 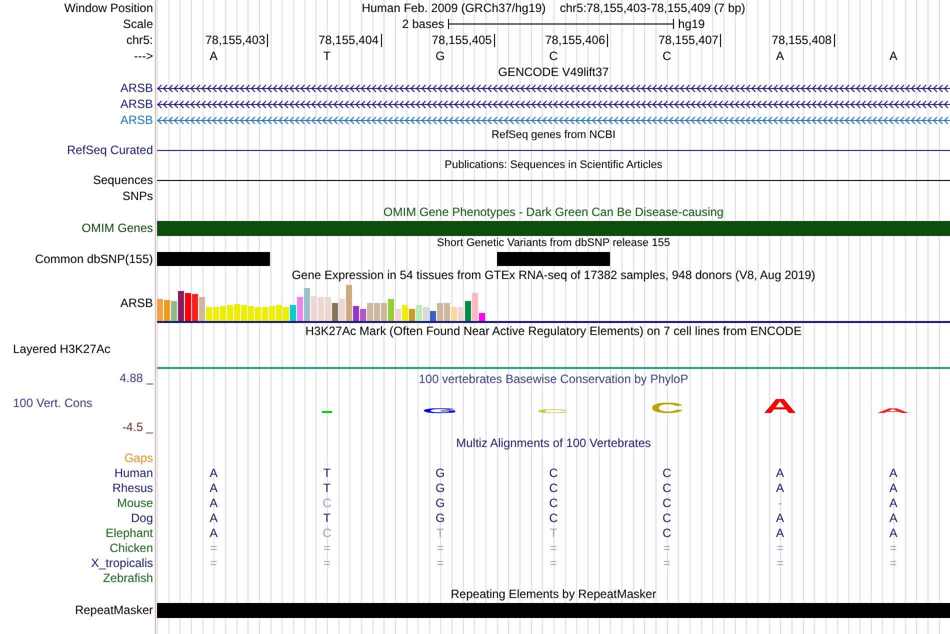 I want to click on species-label: Zebrafish, so click(x=127, y=578).